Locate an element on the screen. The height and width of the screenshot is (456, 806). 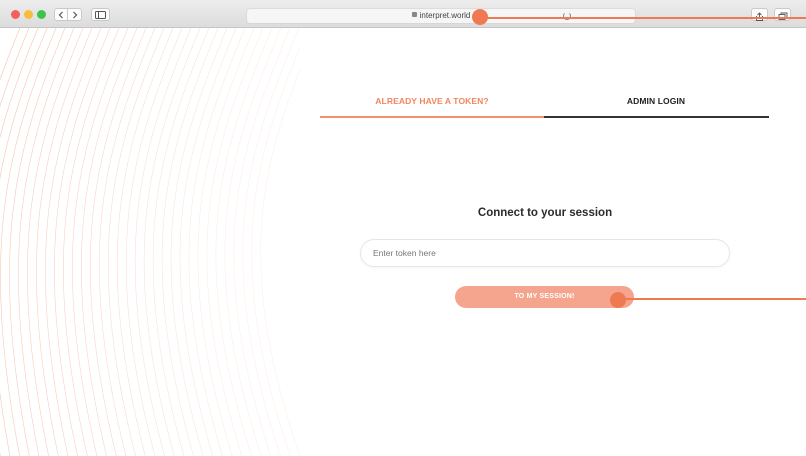
zoom-window-button is located at coordinates (41, 14).